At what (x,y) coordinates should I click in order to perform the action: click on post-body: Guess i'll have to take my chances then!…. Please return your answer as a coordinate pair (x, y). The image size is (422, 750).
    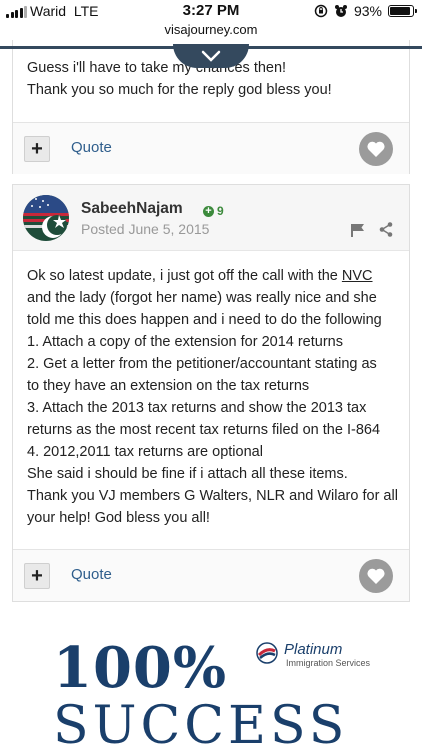
    Looking at the image, I should click on (179, 79).